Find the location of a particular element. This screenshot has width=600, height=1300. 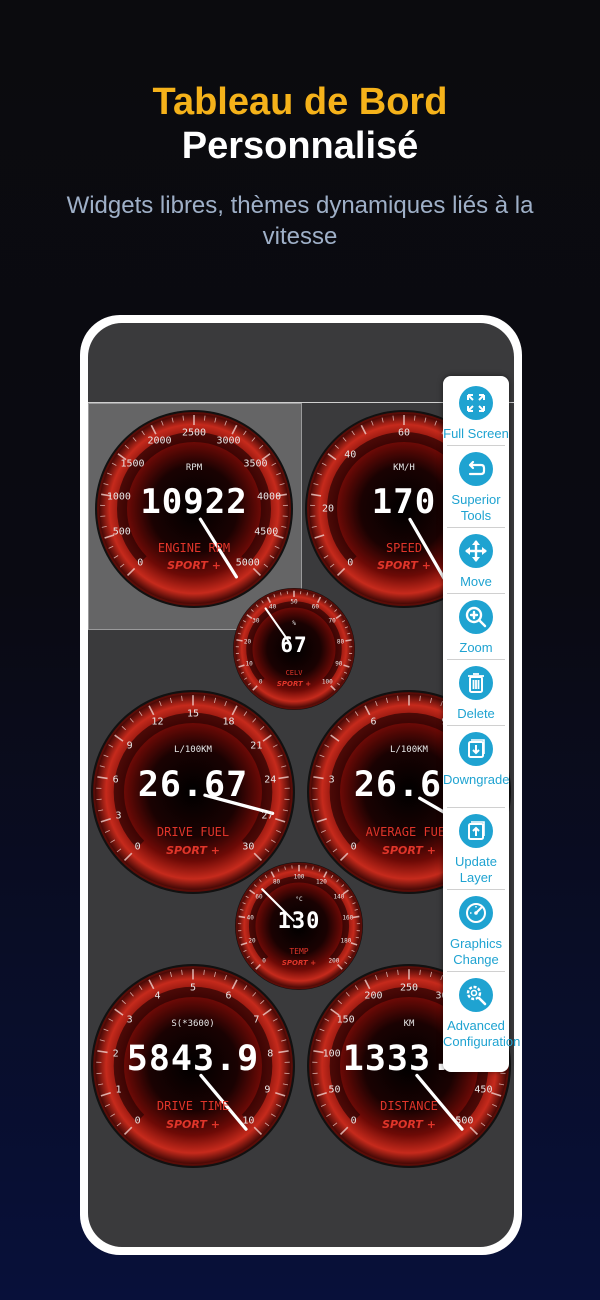

gauge-tick-label: 450 is located at coordinates (483, 1090).